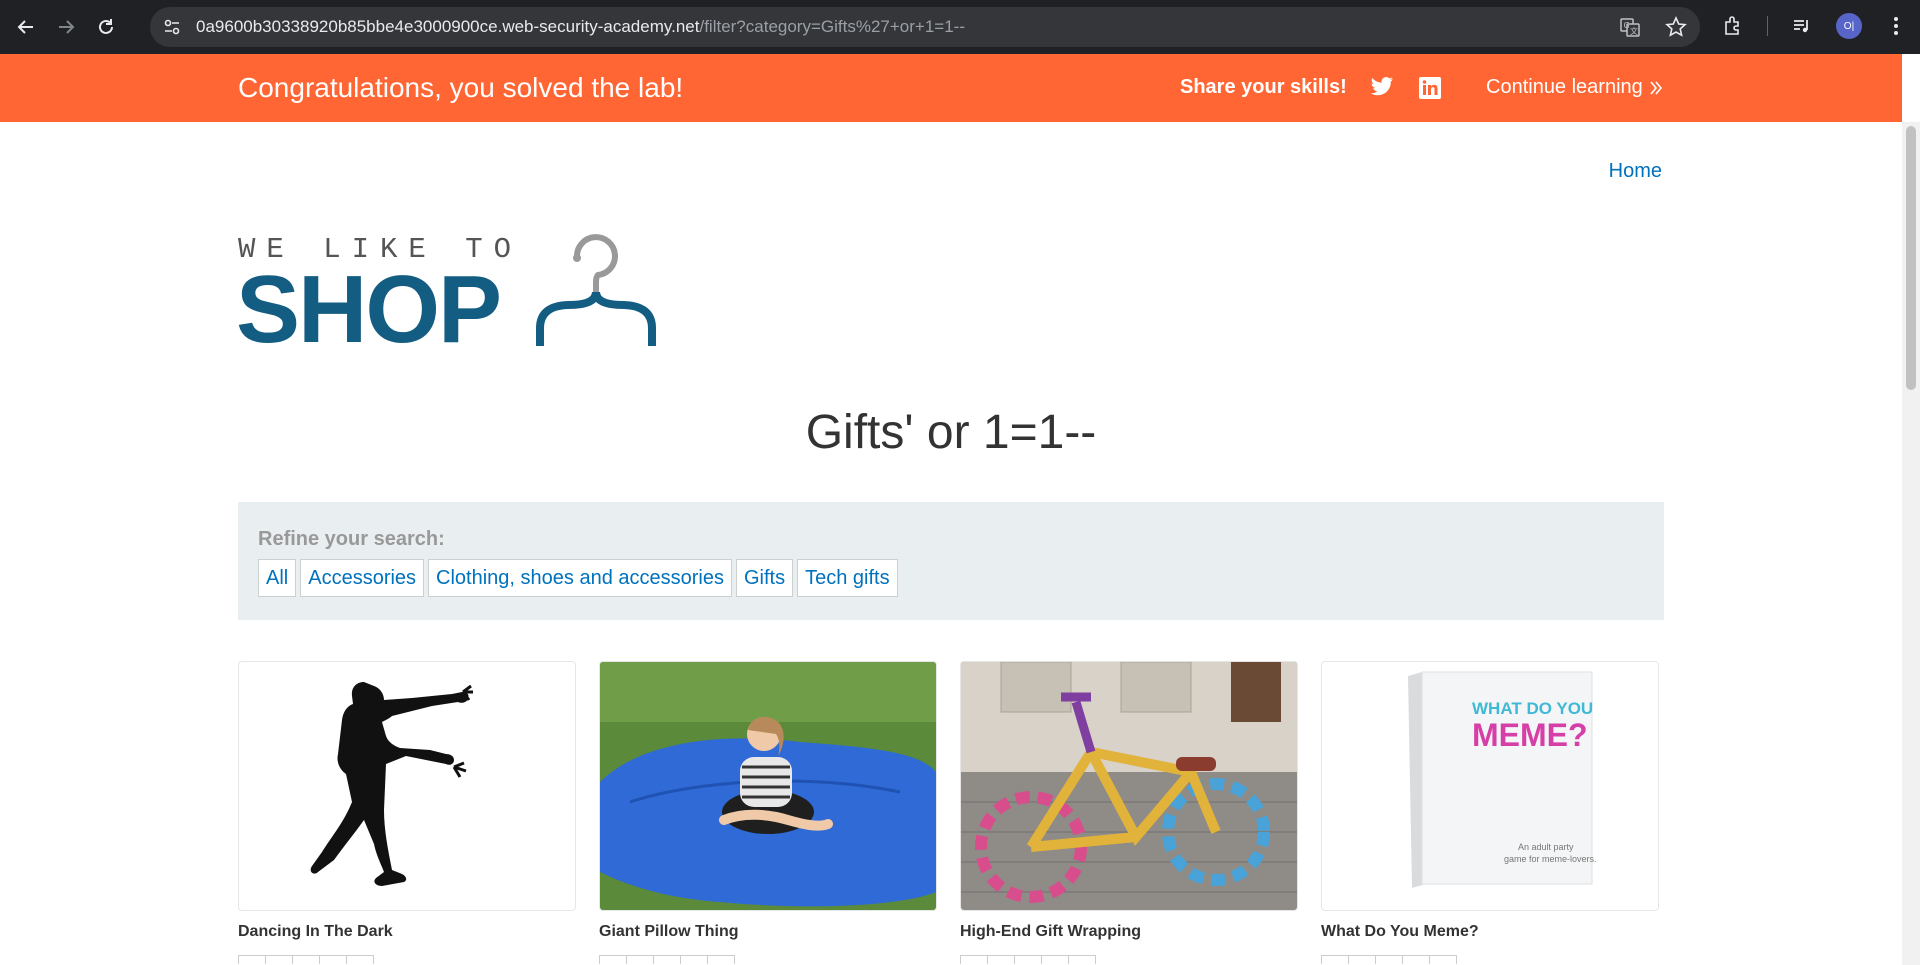 The image size is (1920, 965). Describe the element at coordinates (277, 578) in the screenshot. I see `filter-link-all: All` at that location.